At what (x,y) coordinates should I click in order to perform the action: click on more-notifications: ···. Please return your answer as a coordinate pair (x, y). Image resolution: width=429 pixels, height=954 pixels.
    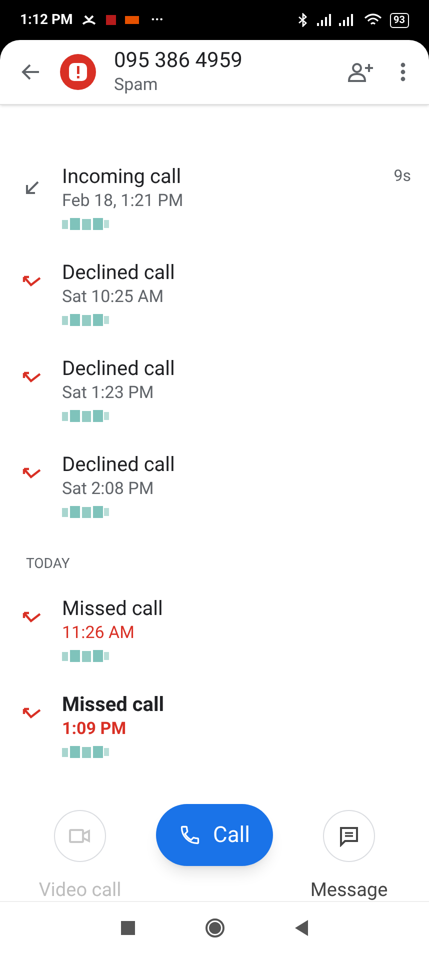
    Looking at the image, I should click on (157, 20).